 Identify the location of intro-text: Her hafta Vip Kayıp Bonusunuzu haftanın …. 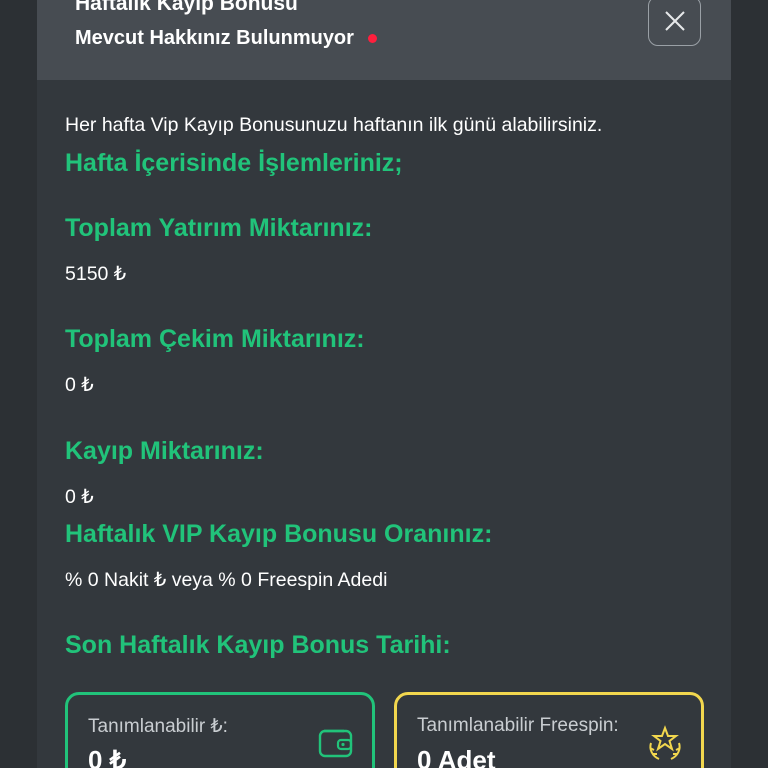
(334, 125).